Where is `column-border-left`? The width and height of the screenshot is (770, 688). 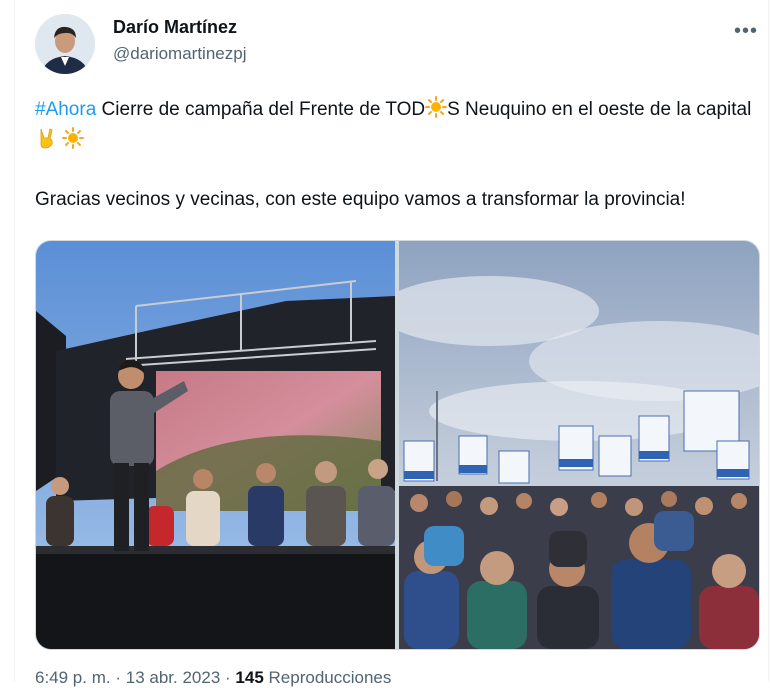 column-border-left is located at coordinates (14, 341).